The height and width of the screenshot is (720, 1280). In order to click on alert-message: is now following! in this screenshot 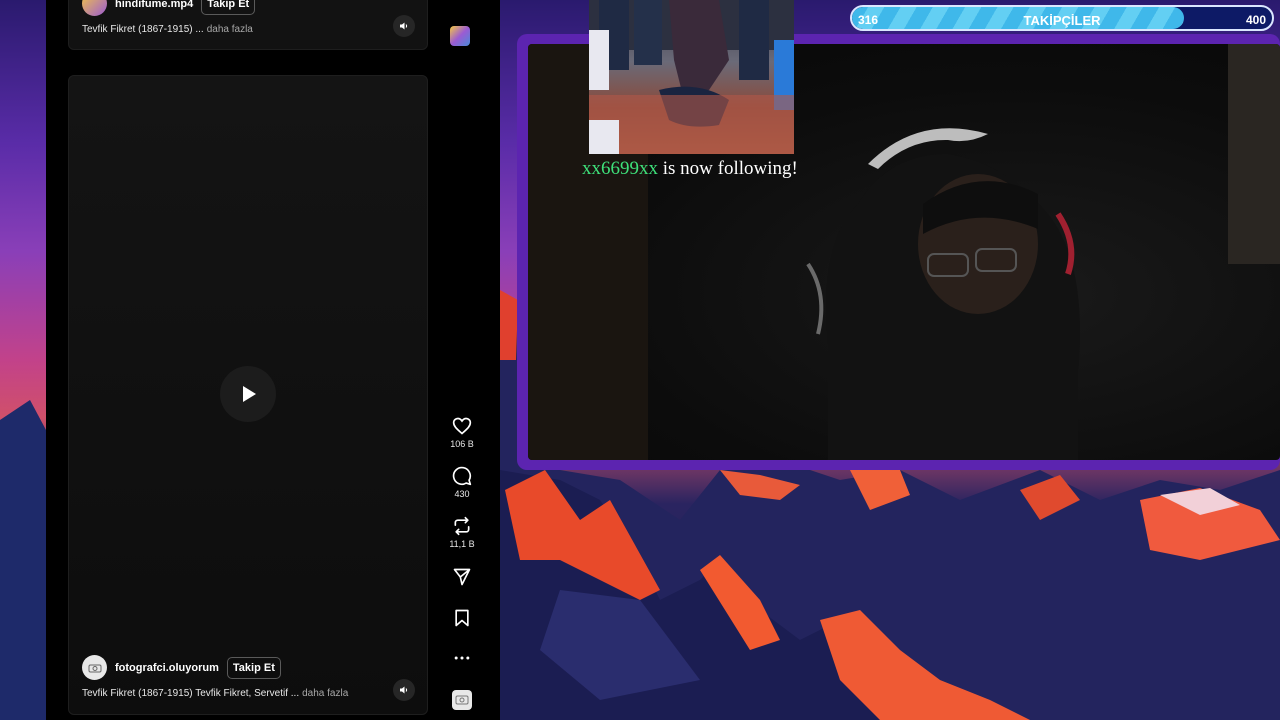, I will do `click(730, 168)`.